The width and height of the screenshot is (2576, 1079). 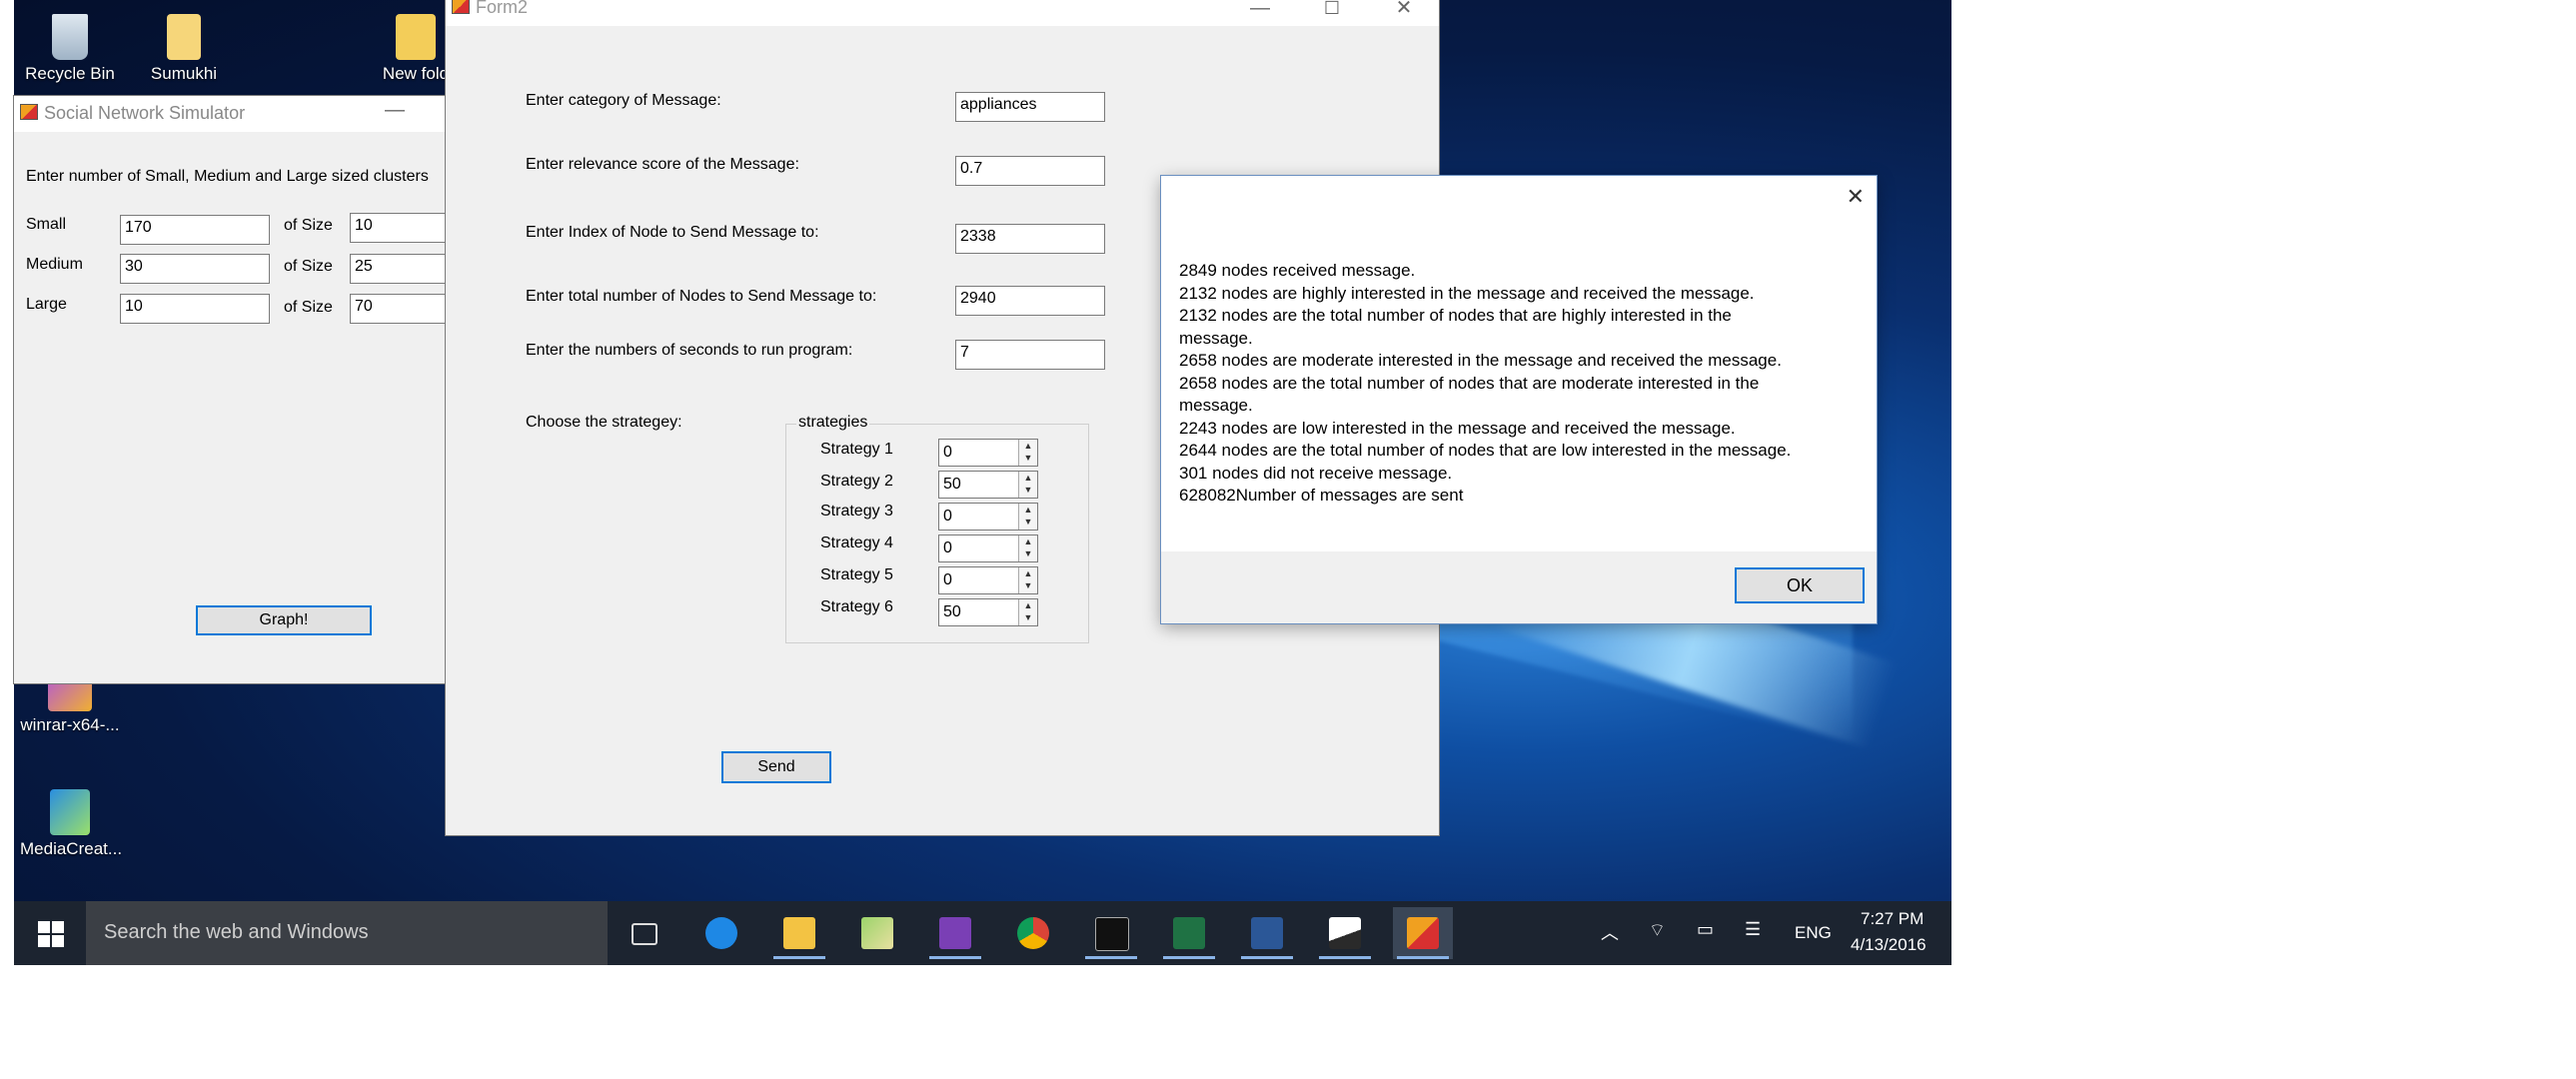 What do you see at coordinates (942, 13) in the screenshot?
I see `window-titlebar: Form2 — ☐ ✕` at bounding box center [942, 13].